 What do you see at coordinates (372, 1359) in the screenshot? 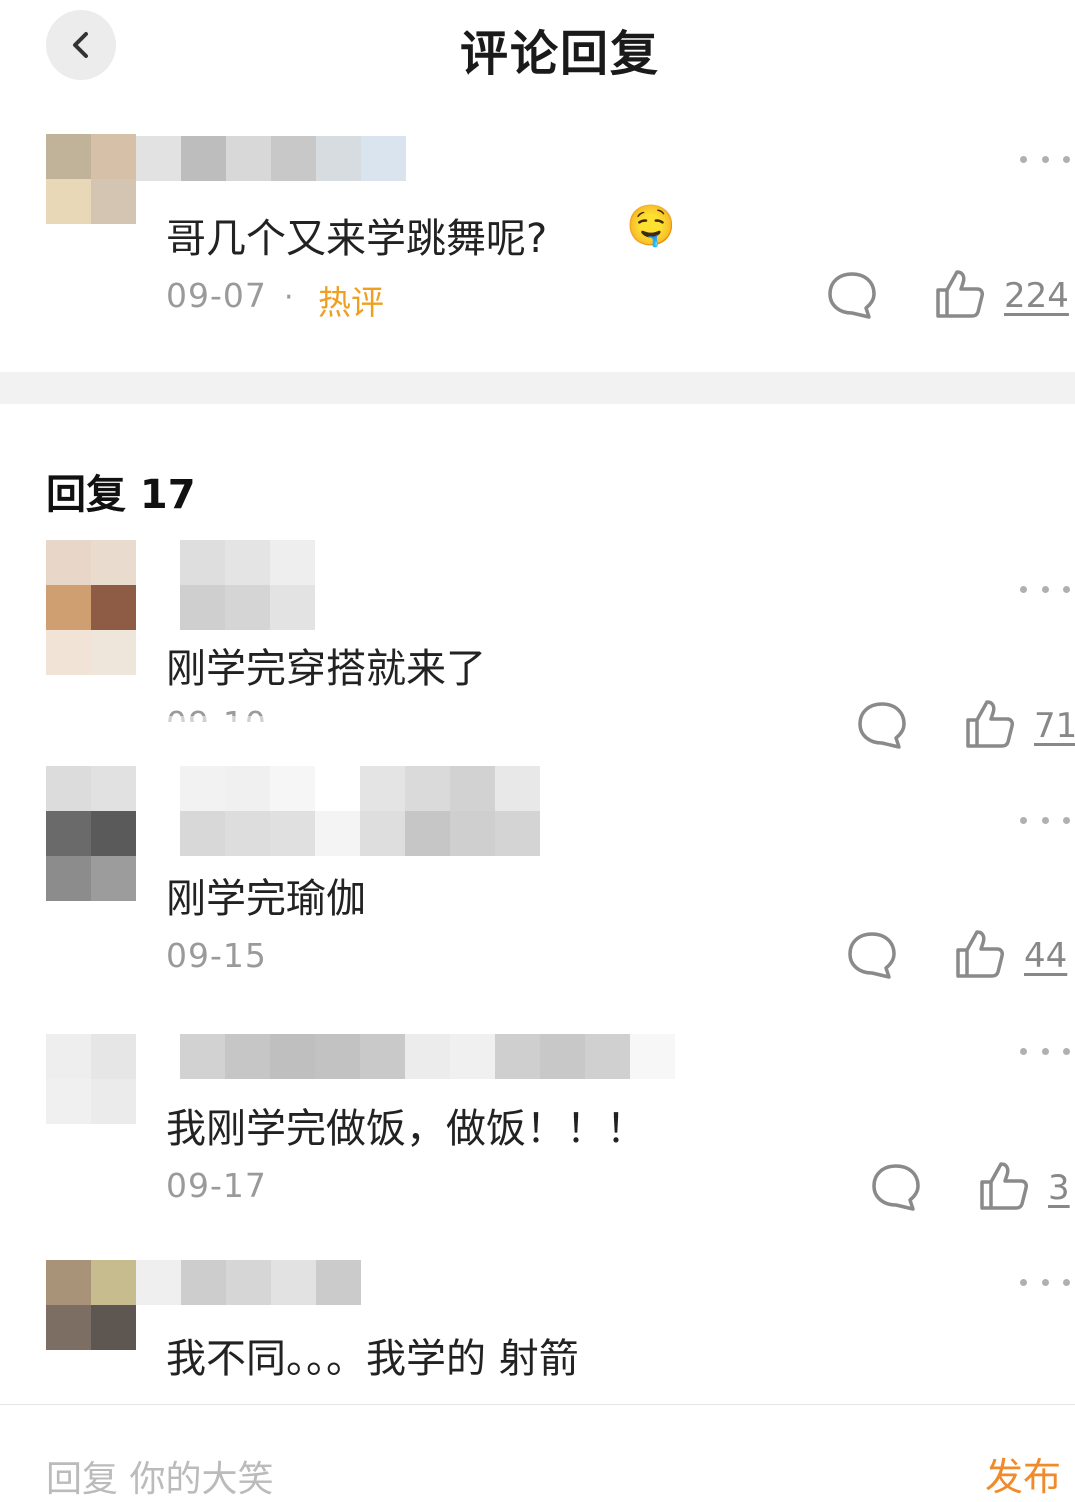
I see `reply-text: 我不同。。。我学的 射箭` at bounding box center [372, 1359].